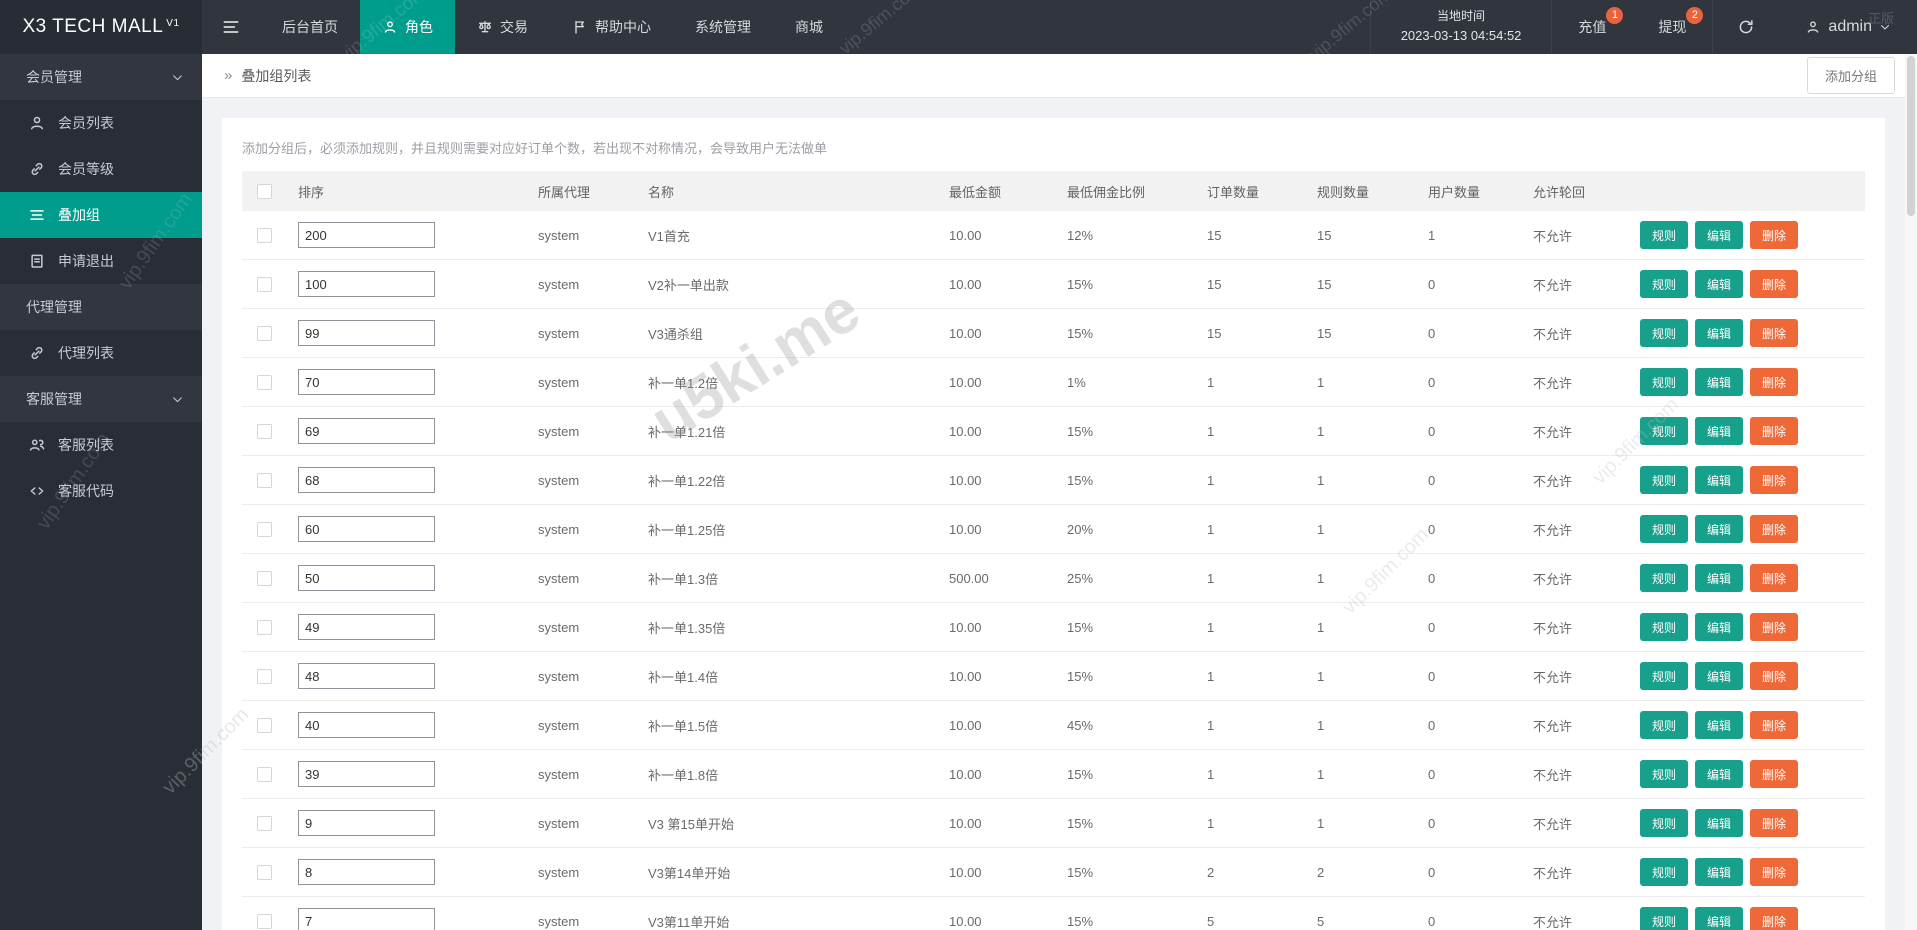 This screenshot has height=930, width=1917. Describe the element at coordinates (407, 27) in the screenshot. I see `nav-item-1: 角色` at that location.